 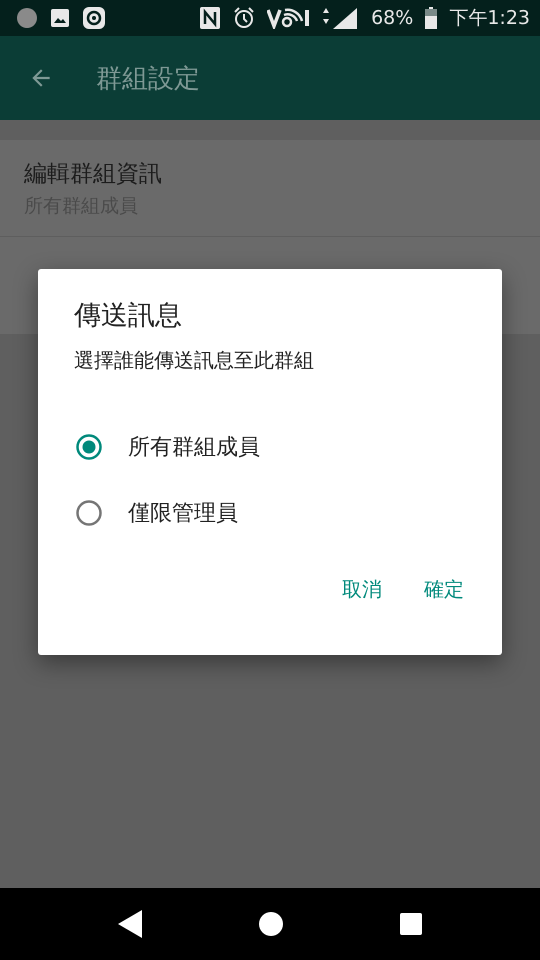 What do you see at coordinates (94, 18) in the screenshot?
I see `chat-icon` at bounding box center [94, 18].